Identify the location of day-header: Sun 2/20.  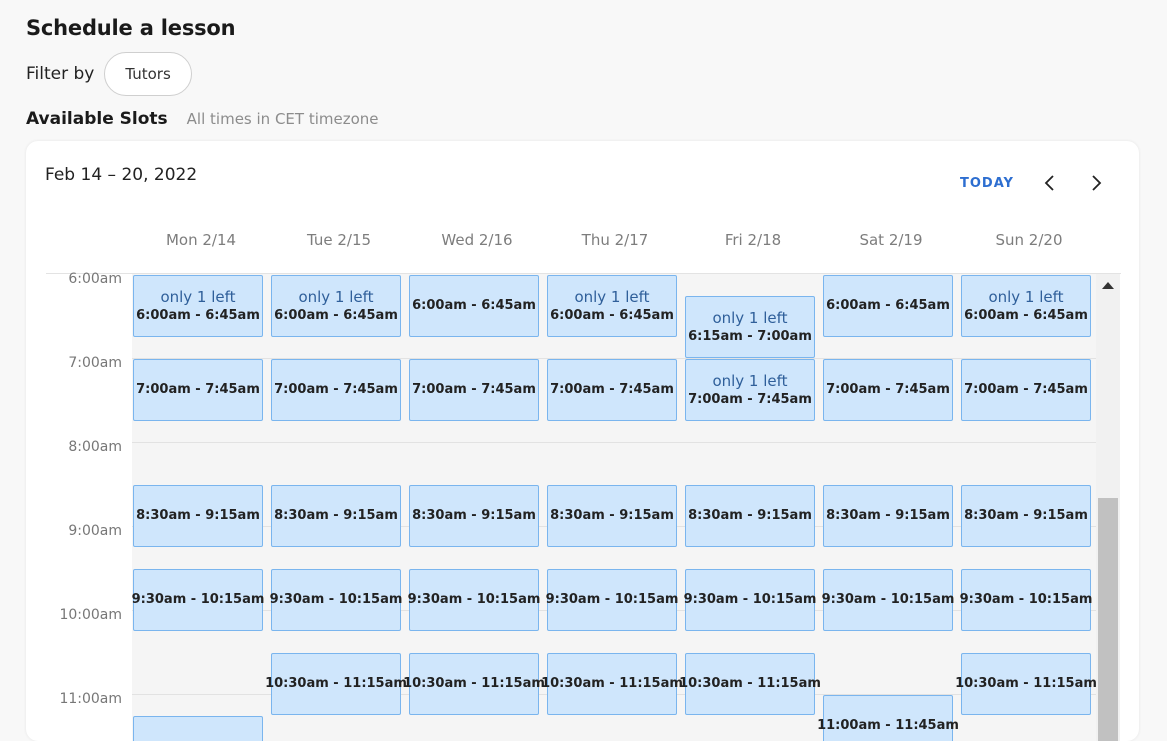
(1029, 240).